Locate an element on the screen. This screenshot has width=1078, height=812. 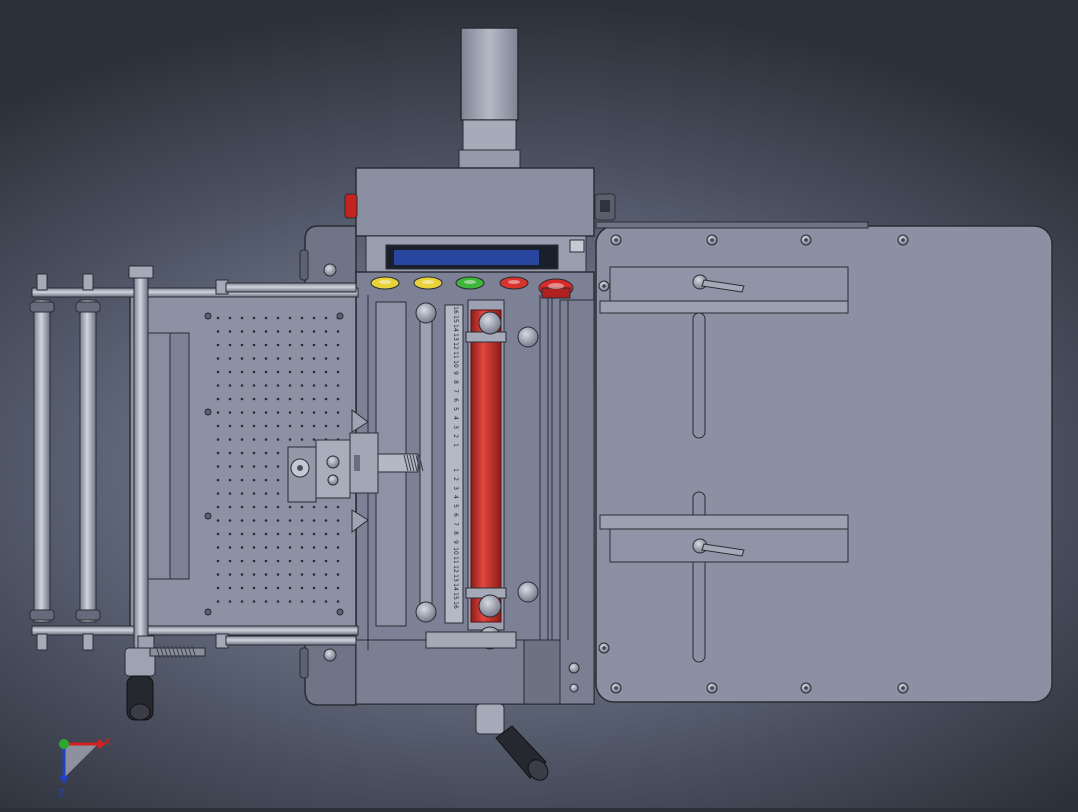
crank-handle-left is located at coordinates (165, 678).